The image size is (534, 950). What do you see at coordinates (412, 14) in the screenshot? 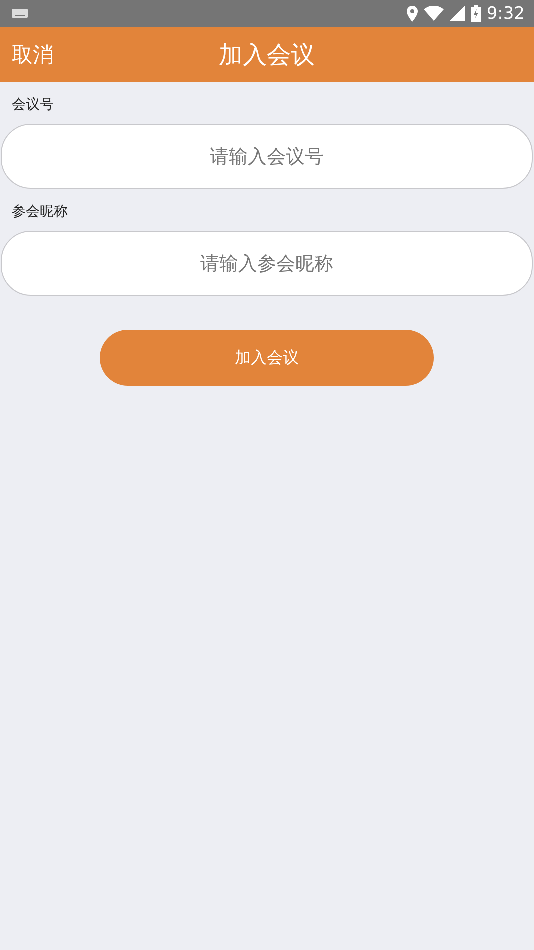
I see `location-icon` at bounding box center [412, 14].